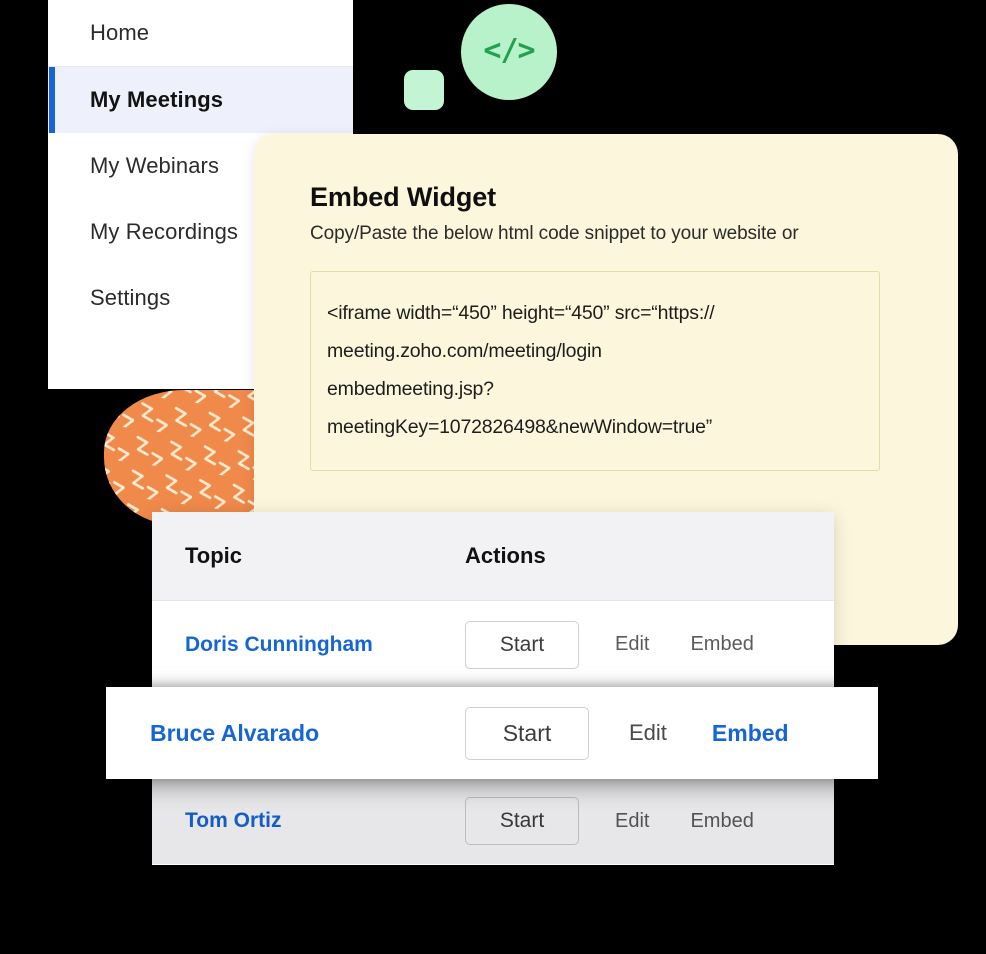 The width and height of the screenshot is (986, 954). I want to click on sidebar-item-label: My Meetings, so click(157, 99).